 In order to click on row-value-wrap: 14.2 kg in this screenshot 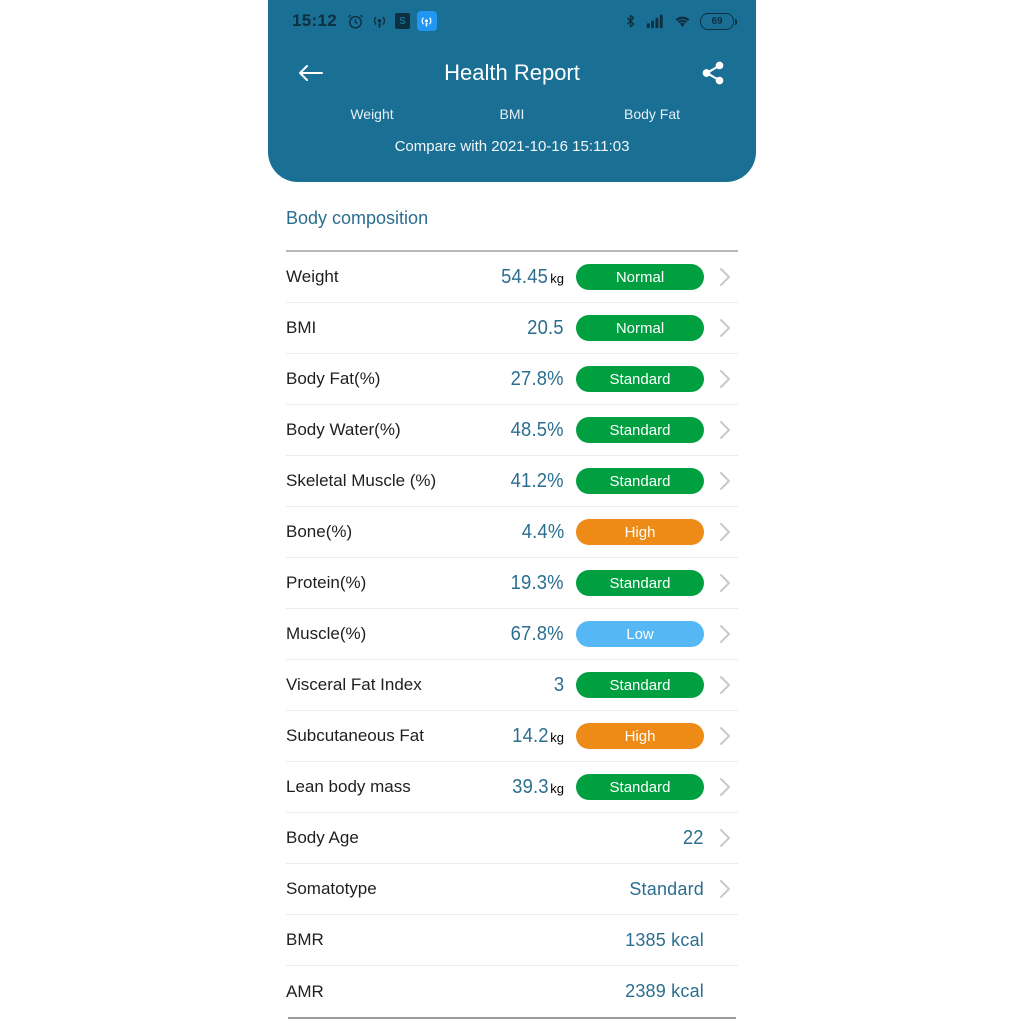, I will do `click(516, 736)`.